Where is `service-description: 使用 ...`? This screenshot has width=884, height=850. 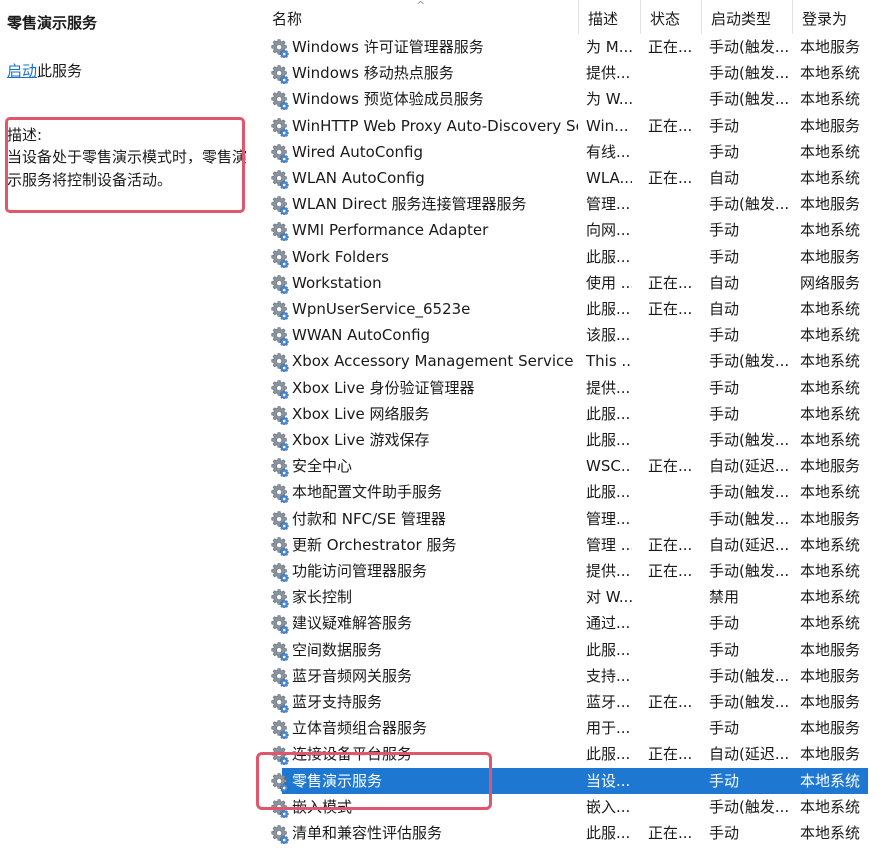
service-description: 使用 ... is located at coordinates (609, 282).